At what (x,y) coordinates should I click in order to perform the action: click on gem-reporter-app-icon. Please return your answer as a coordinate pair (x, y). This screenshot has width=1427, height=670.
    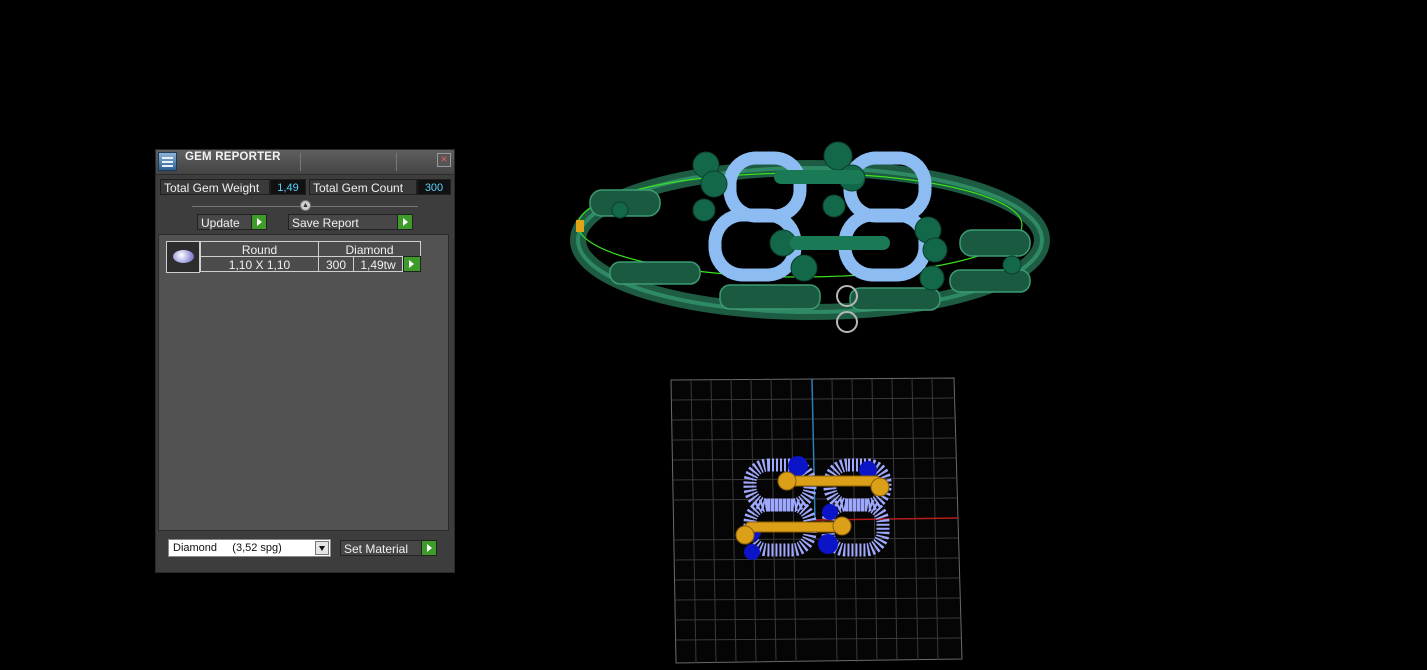
    Looking at the image, I should click on (167, 161).